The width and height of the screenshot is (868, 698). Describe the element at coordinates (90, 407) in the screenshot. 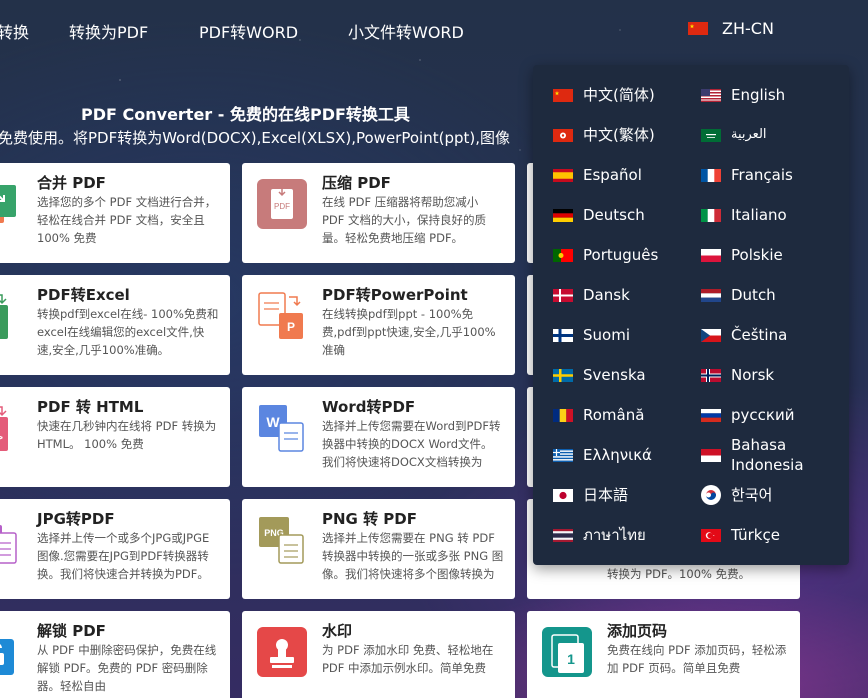

I see `card-title: PDF 转 HTML` at that location.